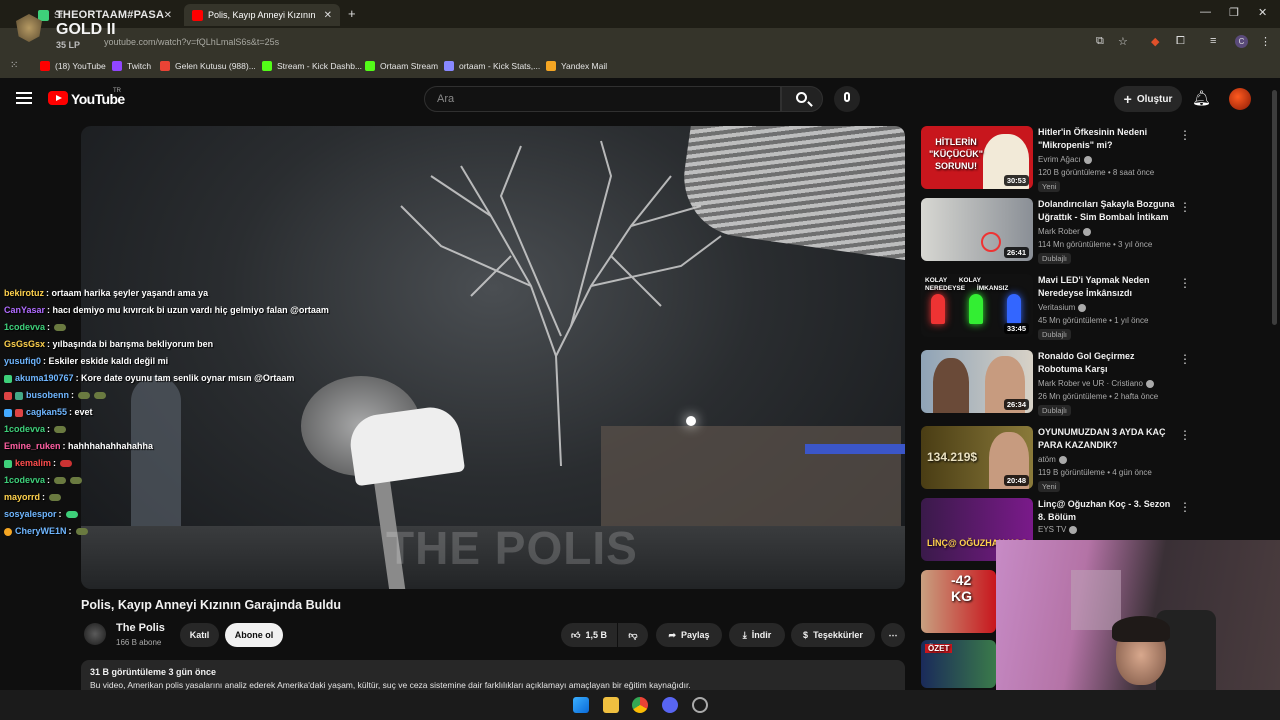 This screenshot has height=720, width=1280. I want to click on video-thumbnail: HİTLERİN "KÜÇÜCÜK" SORUNU! 30:53, so click(977, 157).